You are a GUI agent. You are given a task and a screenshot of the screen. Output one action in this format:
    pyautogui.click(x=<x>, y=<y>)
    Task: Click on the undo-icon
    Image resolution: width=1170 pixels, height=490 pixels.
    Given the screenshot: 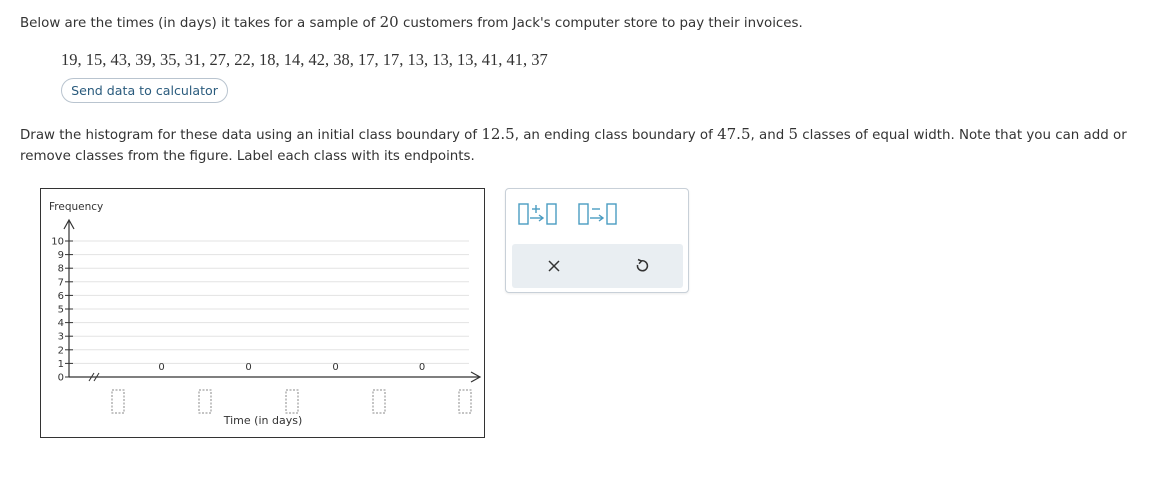 What is the action you would take?
    pyautogui.click(x=642, y=265)
    